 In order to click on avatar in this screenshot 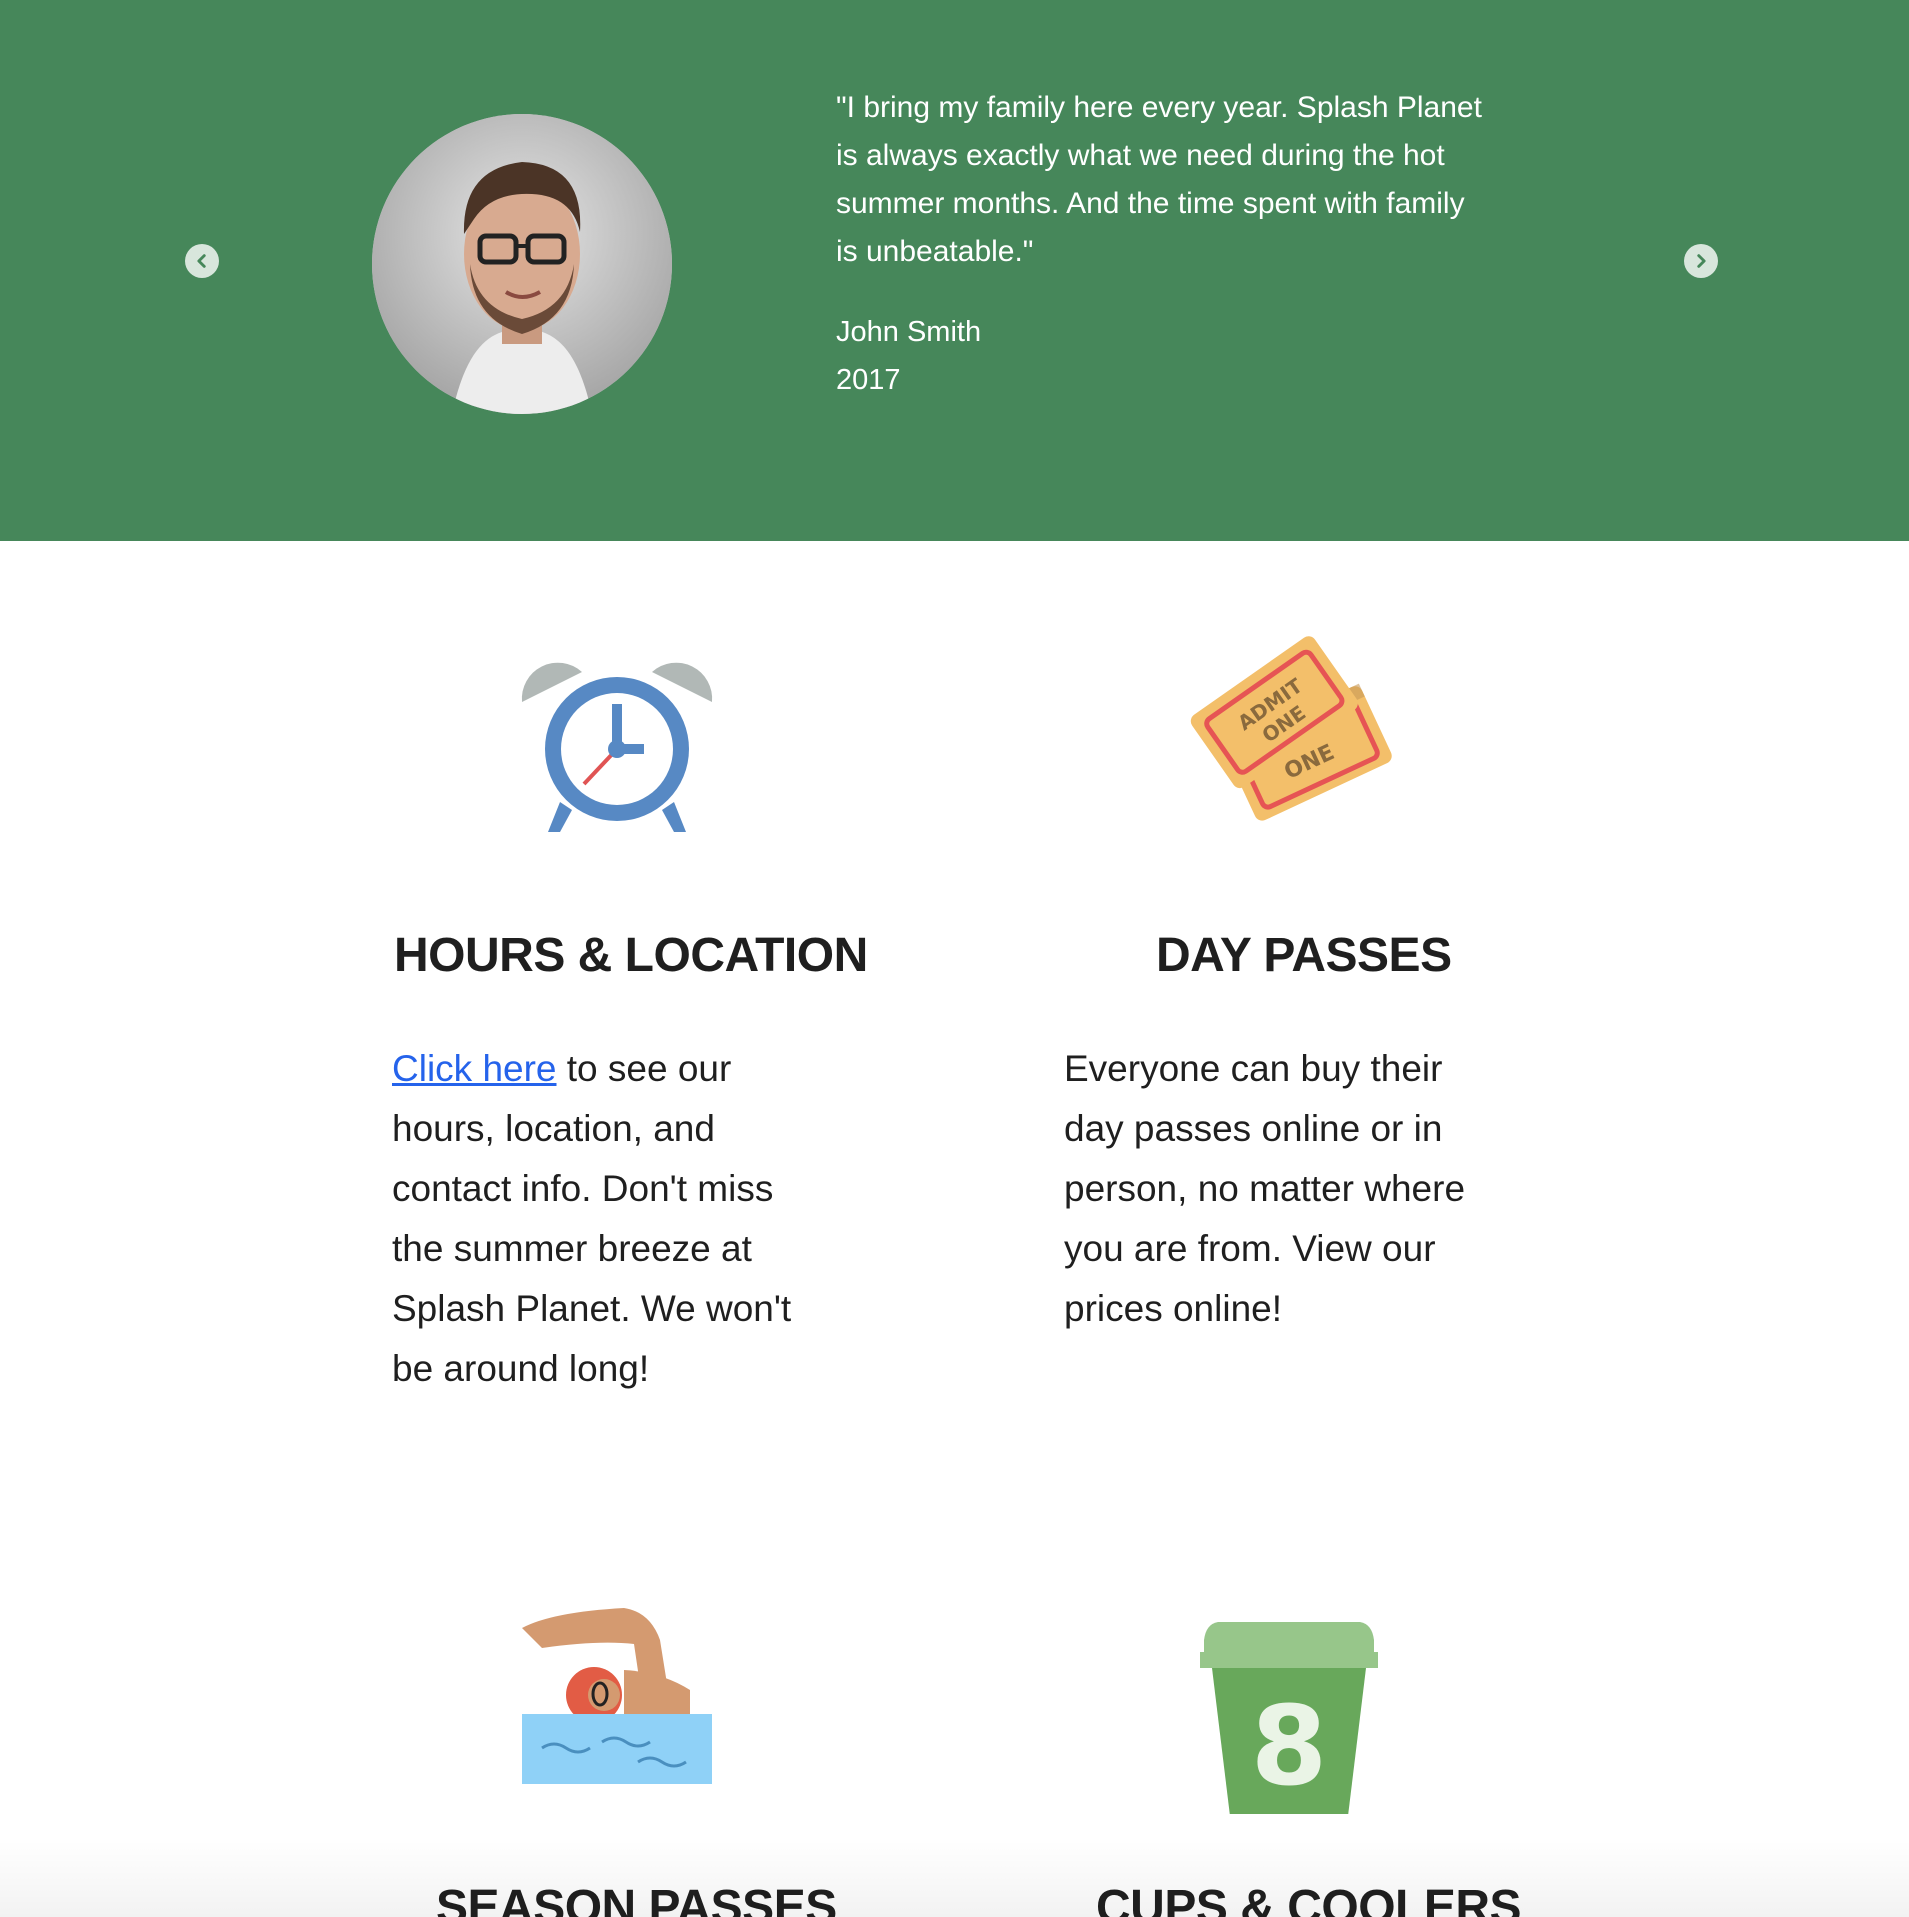, I will do `click(522, 264)`.